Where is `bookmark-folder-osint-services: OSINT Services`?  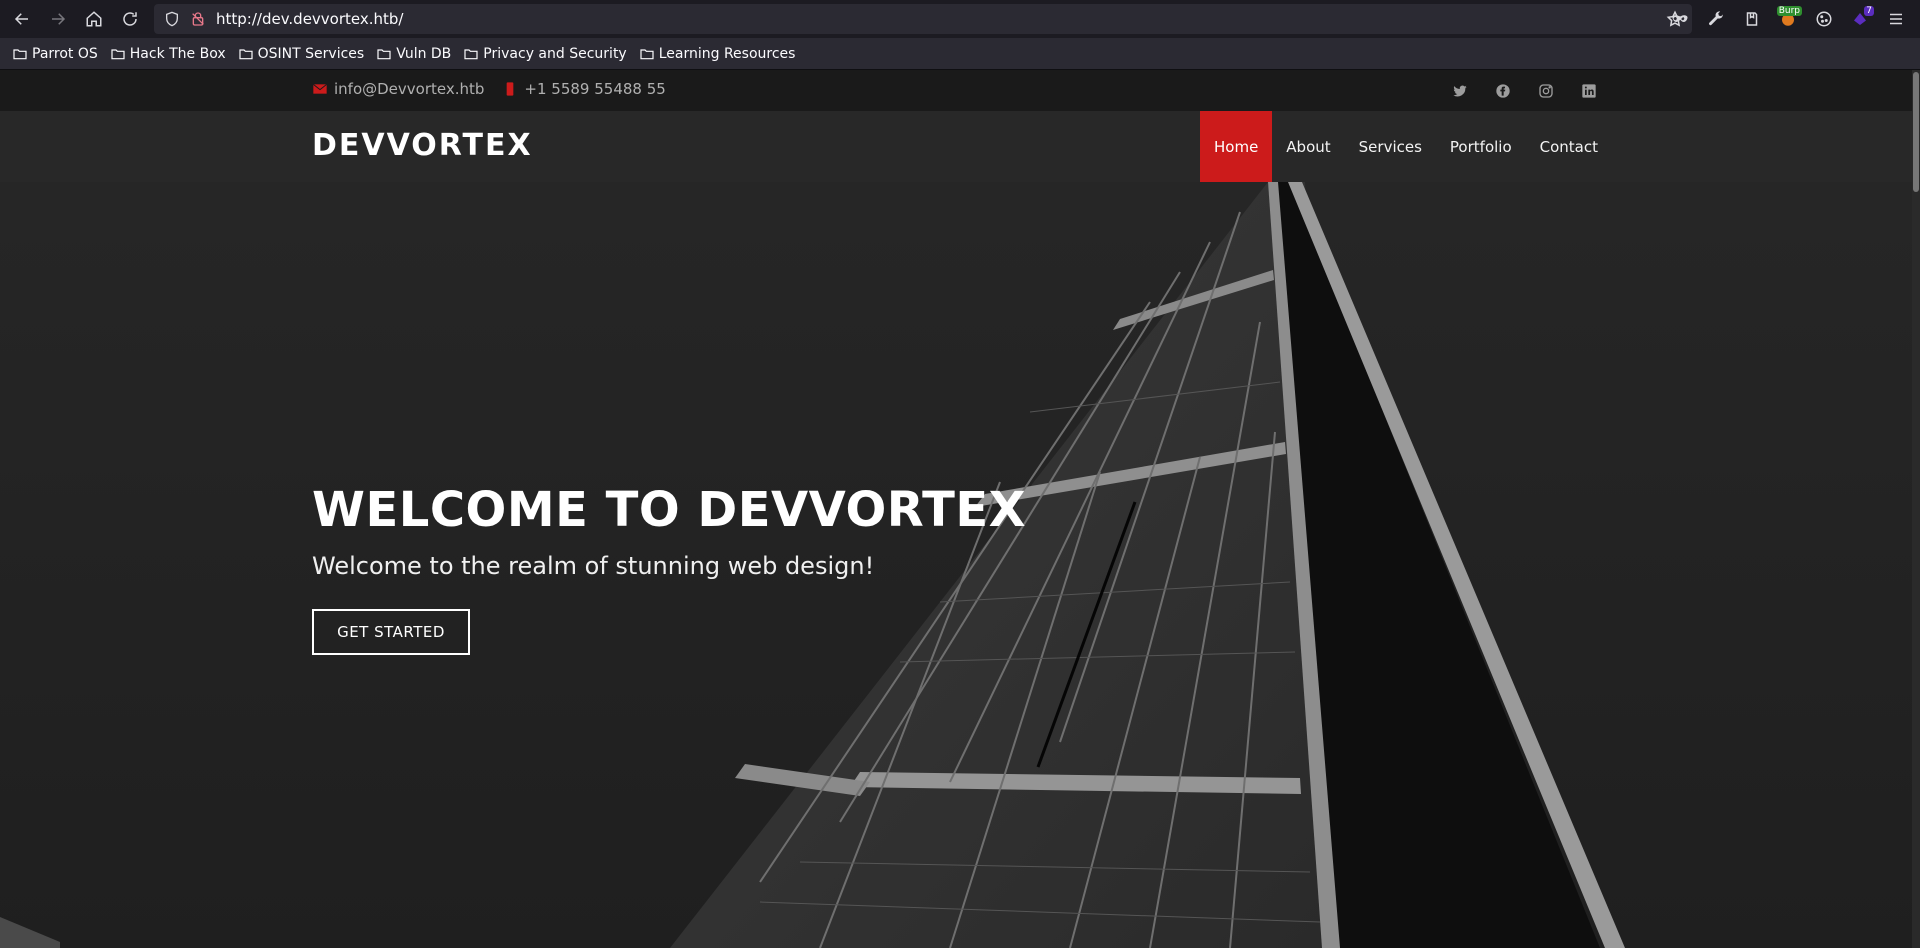 bookmark-folder-osint-services: OSINT Services is located at coordinates (301, 53).